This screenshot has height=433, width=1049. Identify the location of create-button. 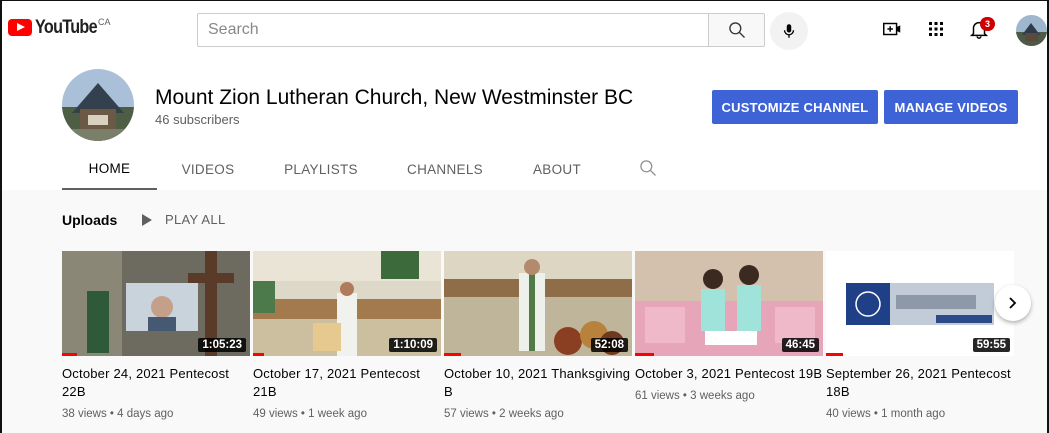
(892, 29).